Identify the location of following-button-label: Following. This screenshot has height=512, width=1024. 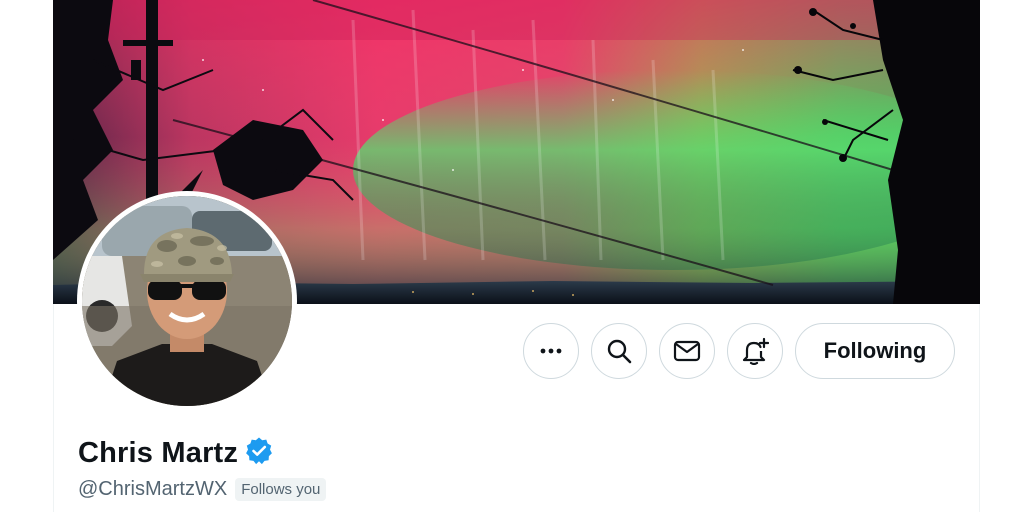
(875, 350).